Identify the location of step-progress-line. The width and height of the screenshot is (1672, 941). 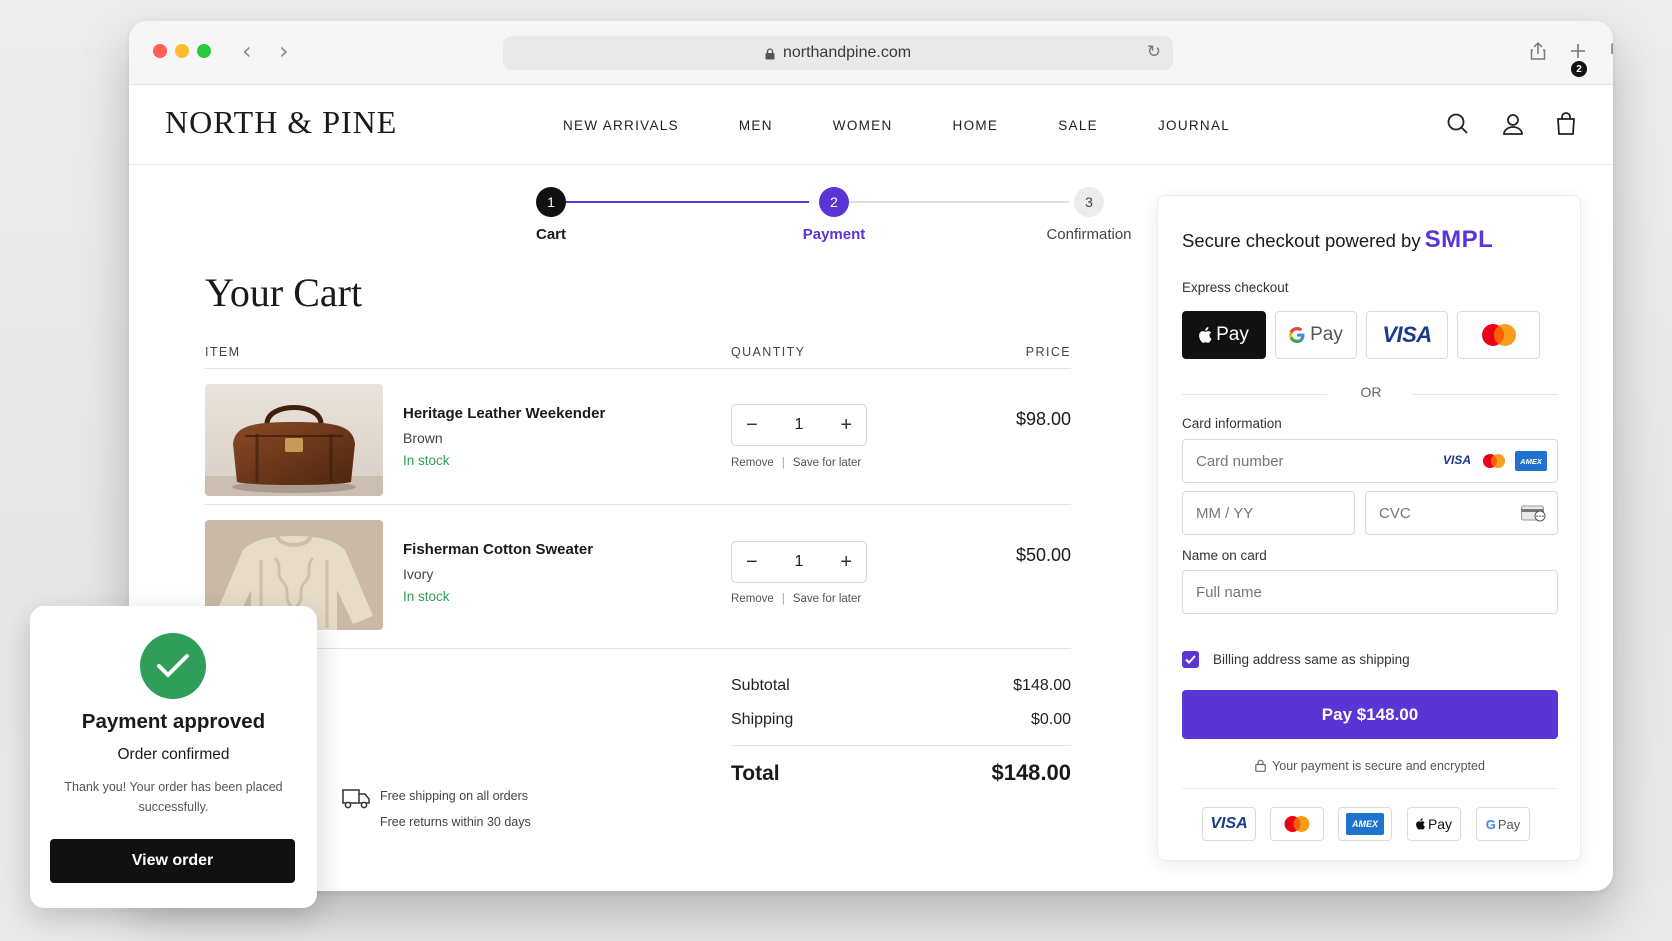
(681, 202).